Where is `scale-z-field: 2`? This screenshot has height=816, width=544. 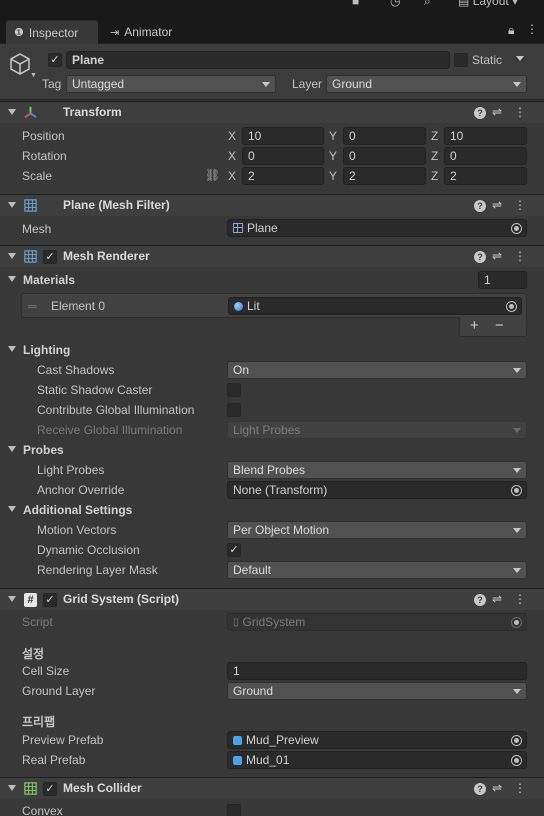
scale-z-field: 2 is located at coordinates (485, 176).